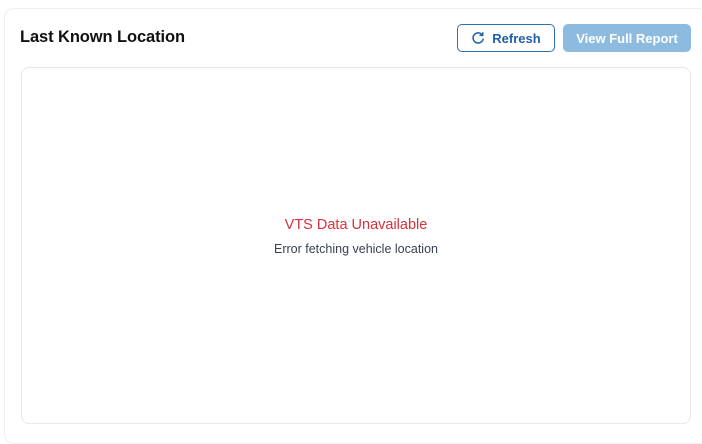 The height and width of the screenshot is (444, 702). What do you see at coordinates (102, 37) in the screenshot?
I see `card-title: Last Known Location` at bounding box center [102, 37].